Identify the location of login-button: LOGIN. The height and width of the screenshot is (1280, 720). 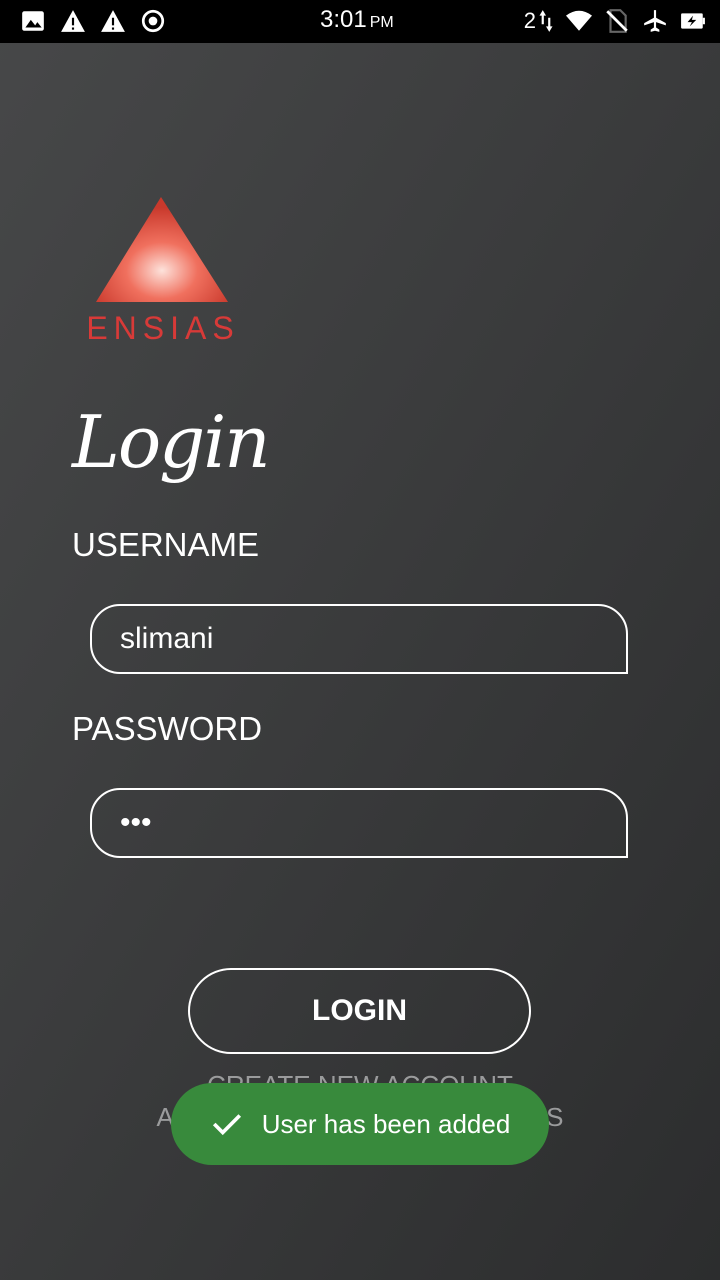
(359, 1011).